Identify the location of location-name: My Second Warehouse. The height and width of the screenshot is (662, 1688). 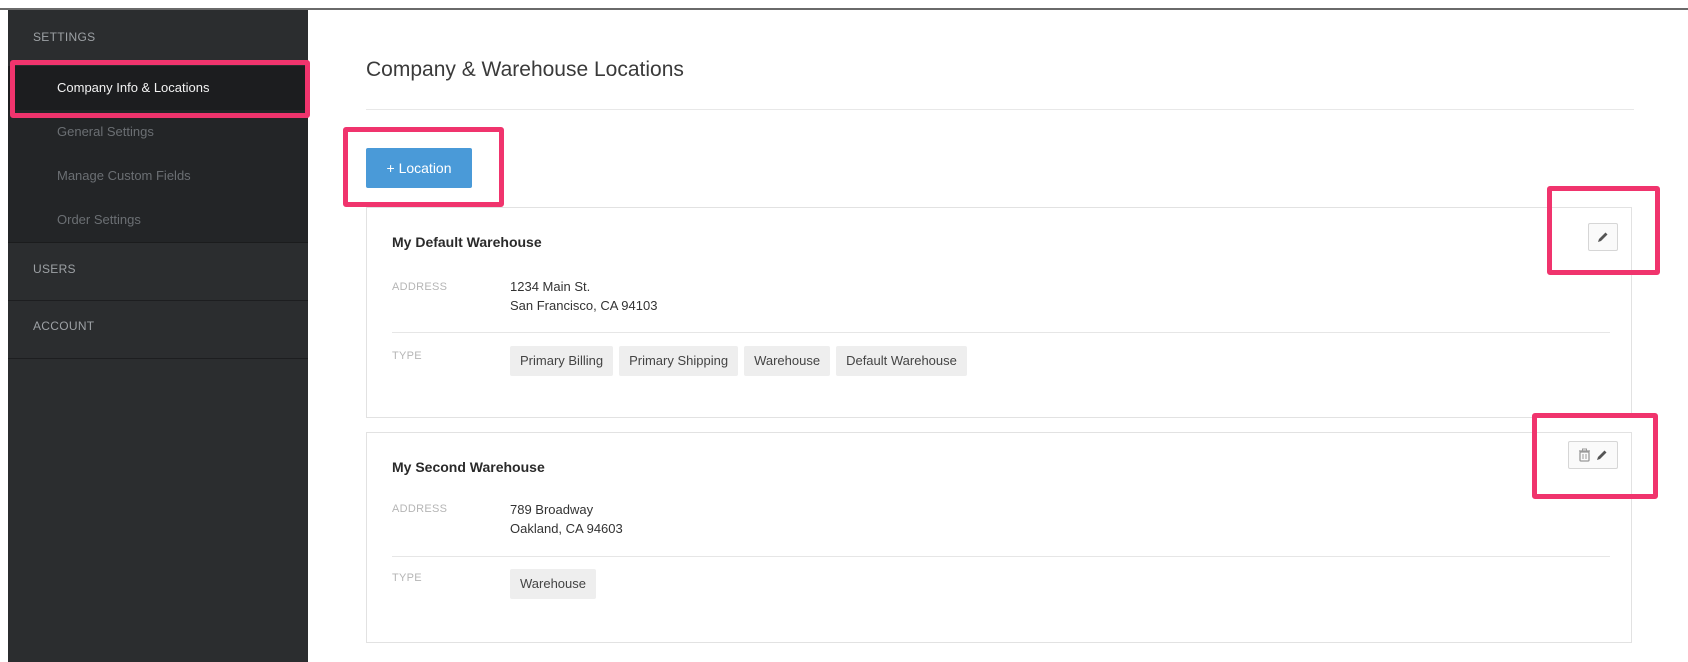
(468, 467).